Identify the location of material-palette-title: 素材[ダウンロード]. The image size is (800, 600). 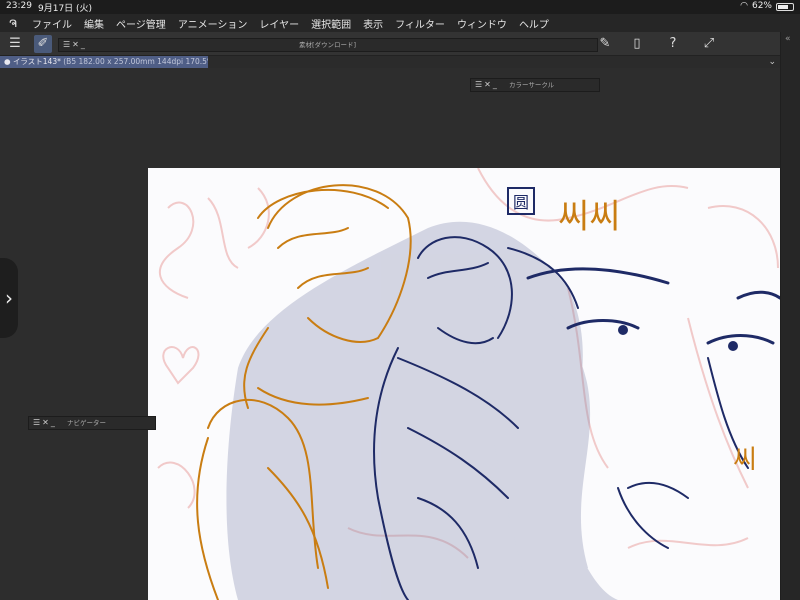
(328, 45).